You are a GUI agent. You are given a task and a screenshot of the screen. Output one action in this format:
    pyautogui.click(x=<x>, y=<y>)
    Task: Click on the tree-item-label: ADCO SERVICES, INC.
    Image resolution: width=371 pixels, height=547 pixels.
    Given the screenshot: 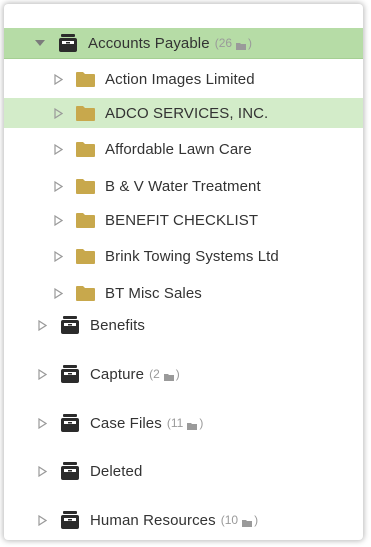 What is the action you would take?
    pyautogui.click(x=187, y=113)
    